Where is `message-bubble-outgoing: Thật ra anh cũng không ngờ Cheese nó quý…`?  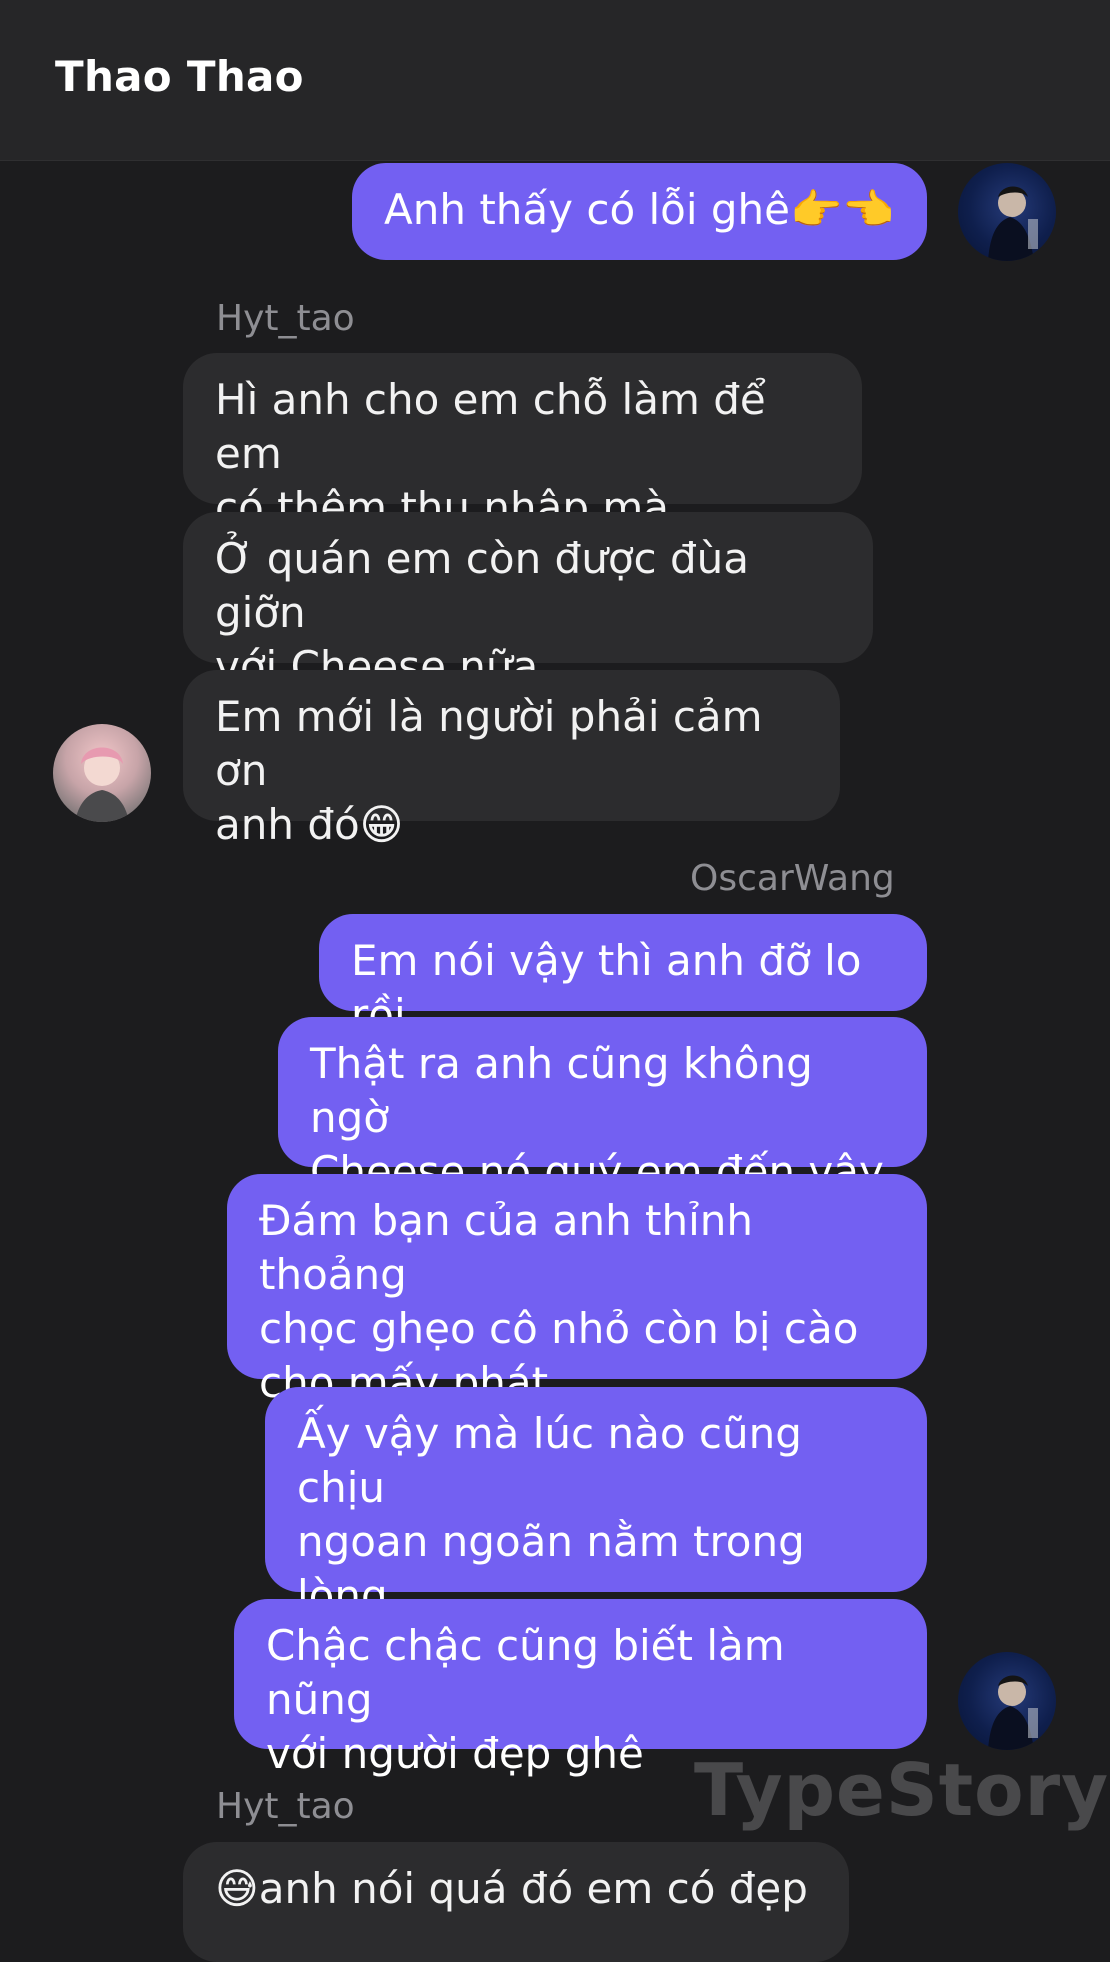 message-bubble-outgoing: Thật ra anh cũng không ngờ Cheese nó quý… is located at coordinates (602, 1106).